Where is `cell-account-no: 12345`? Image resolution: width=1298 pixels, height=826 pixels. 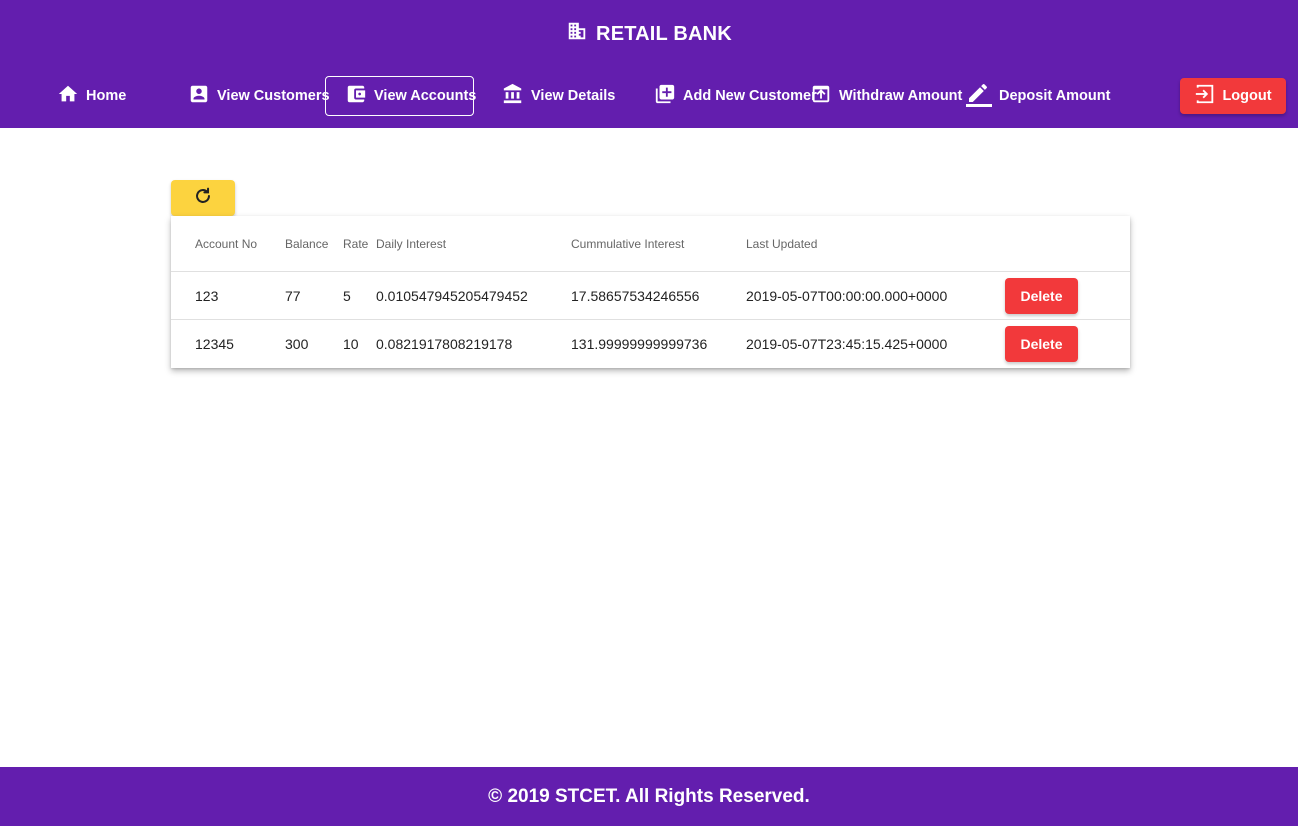 cell-account-no: 12345 is located at coordinates (214, 344).